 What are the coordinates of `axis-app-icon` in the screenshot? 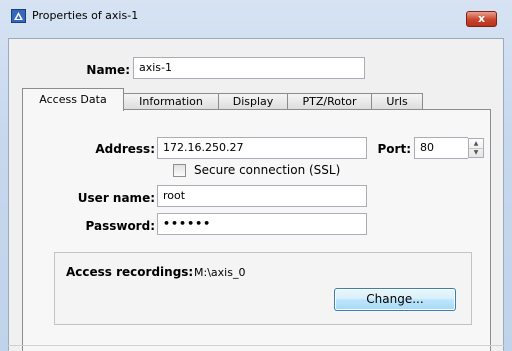 It's located at (18, 16).